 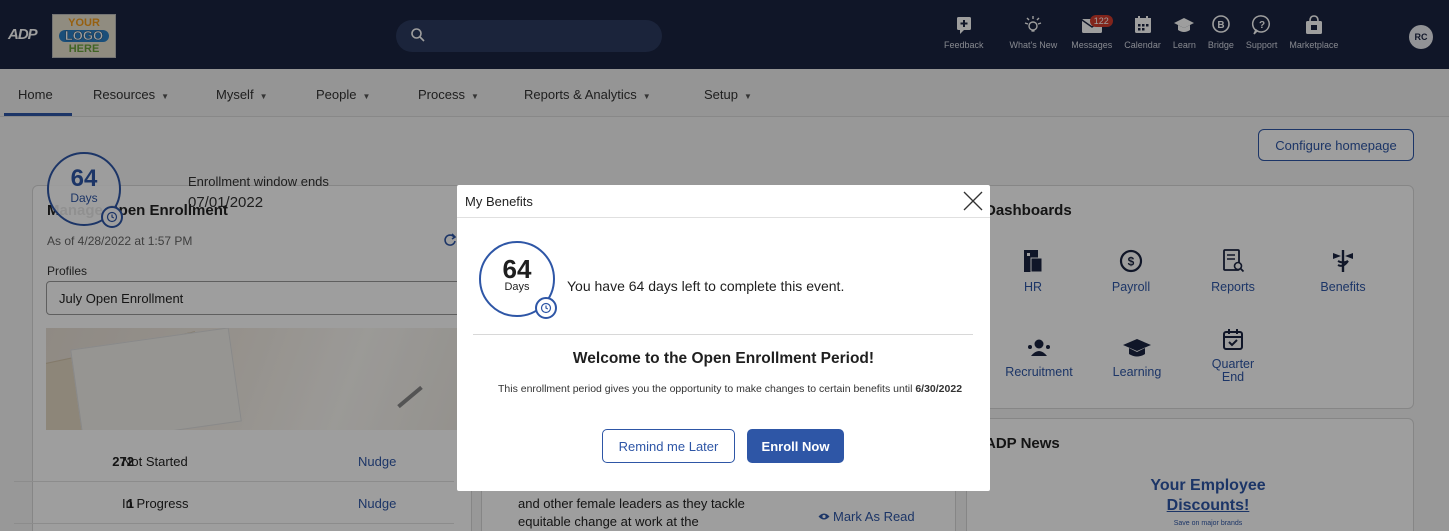 I want to click on modal-header: My Benefits, so click(x=723, y=201).